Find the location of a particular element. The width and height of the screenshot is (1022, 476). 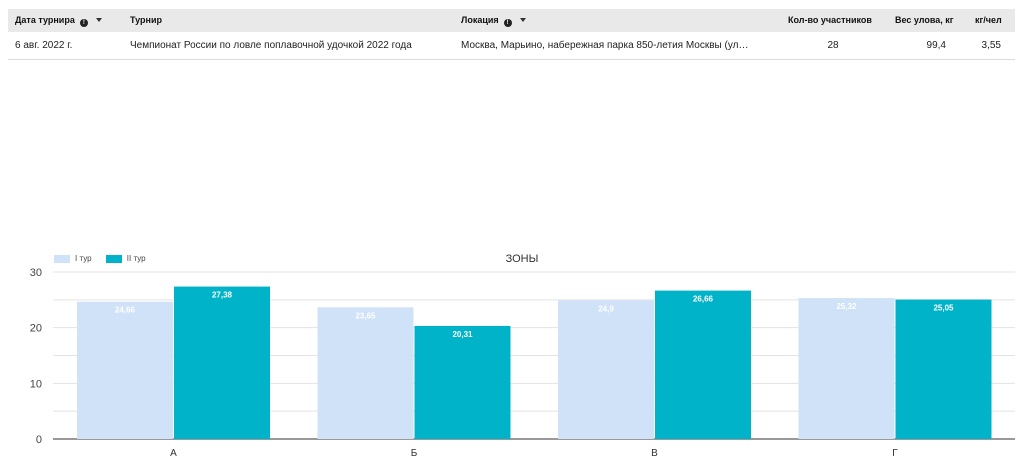

y-tick-label: 10 is located at coordinates (36, 384).